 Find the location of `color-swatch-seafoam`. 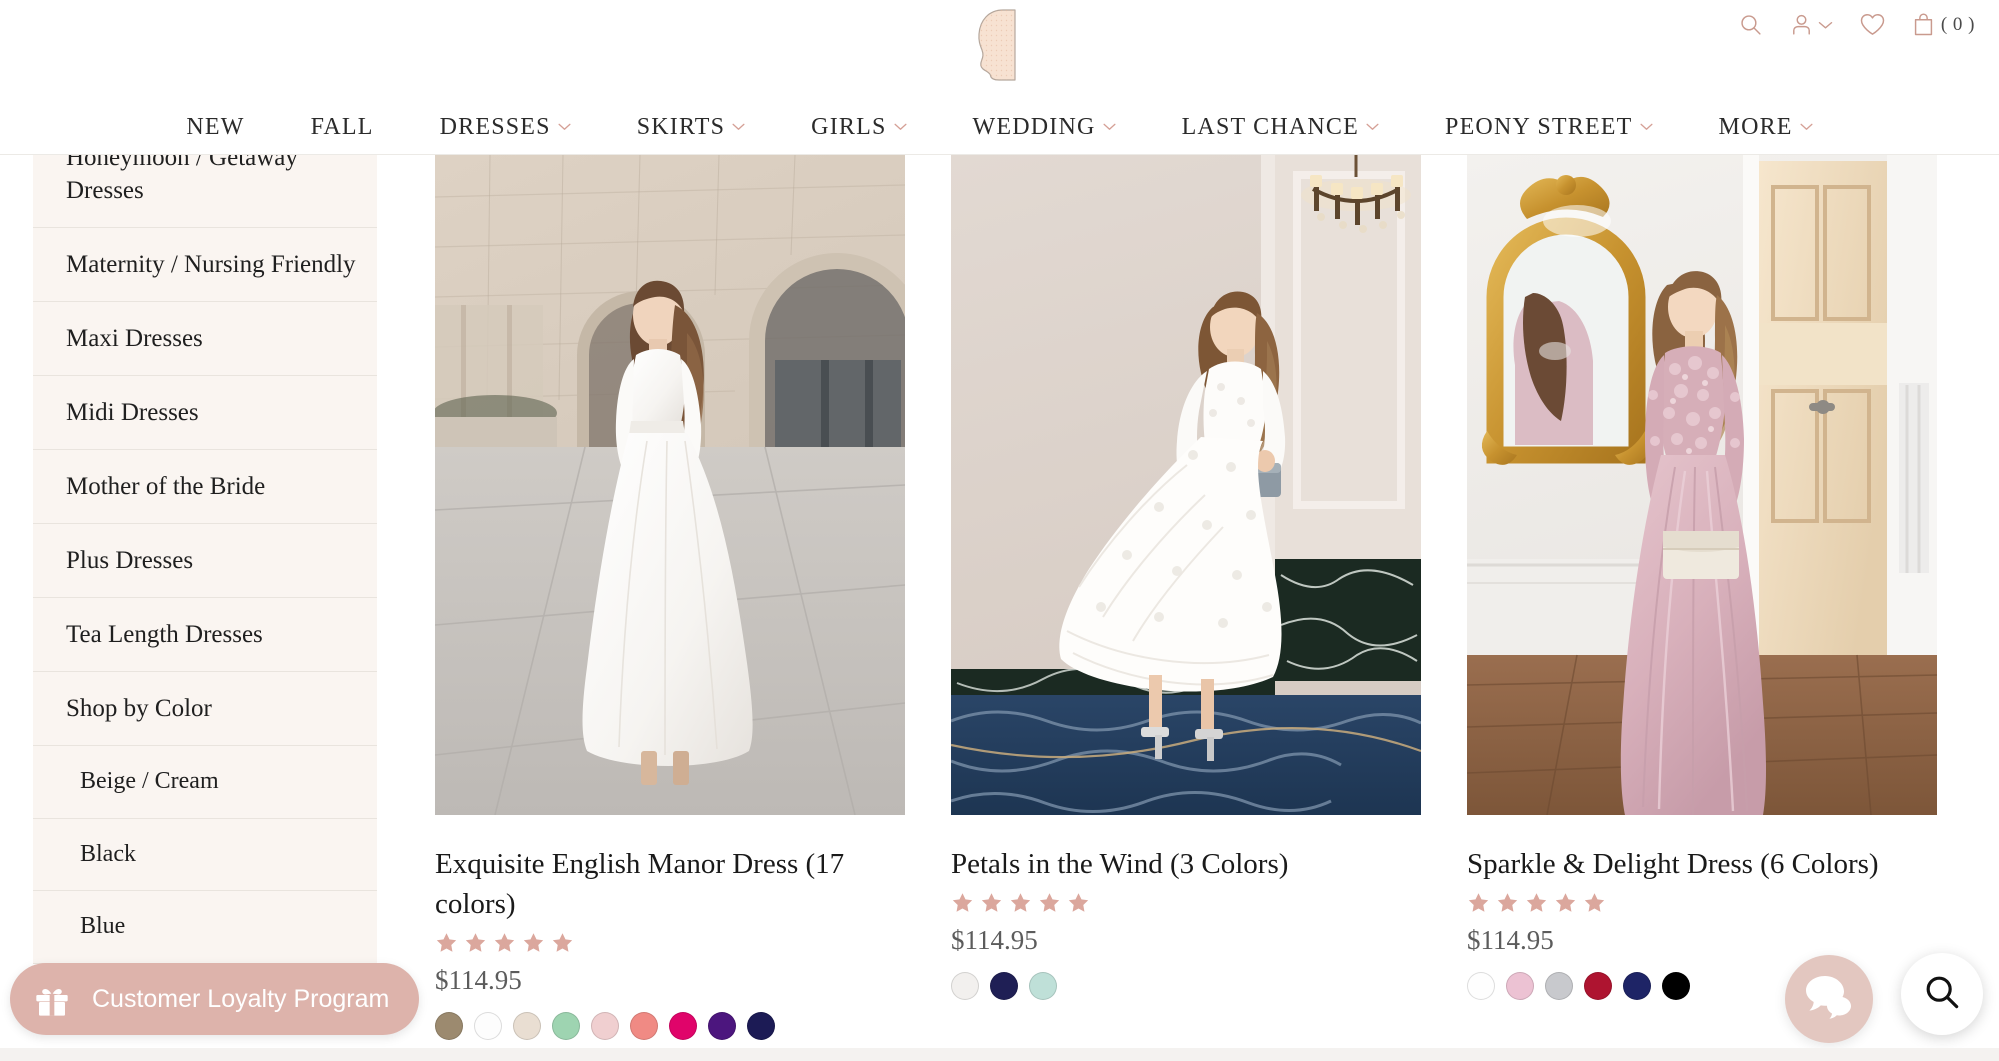

color-swatch-seafoam is located at coordinates (1043, 986).